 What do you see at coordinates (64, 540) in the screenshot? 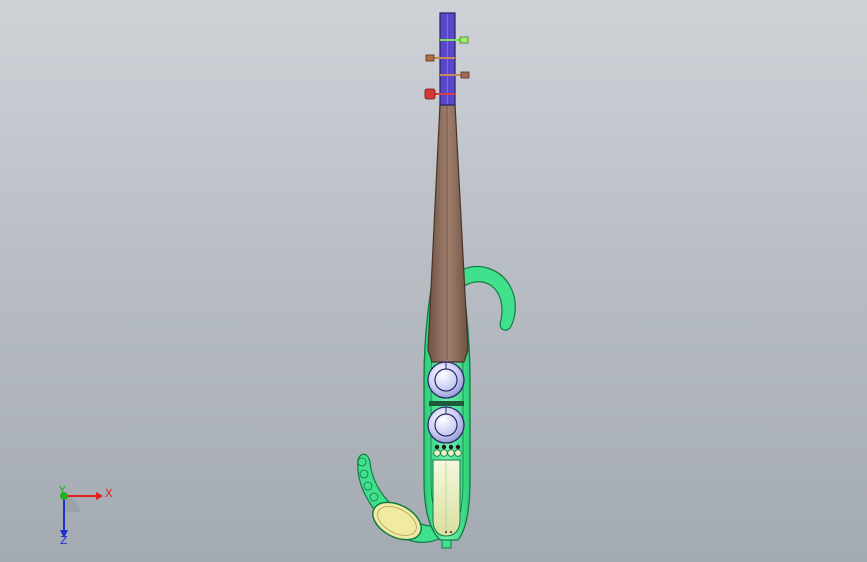
I see `z-axis-label: Z` at bounding box center [64, 540].